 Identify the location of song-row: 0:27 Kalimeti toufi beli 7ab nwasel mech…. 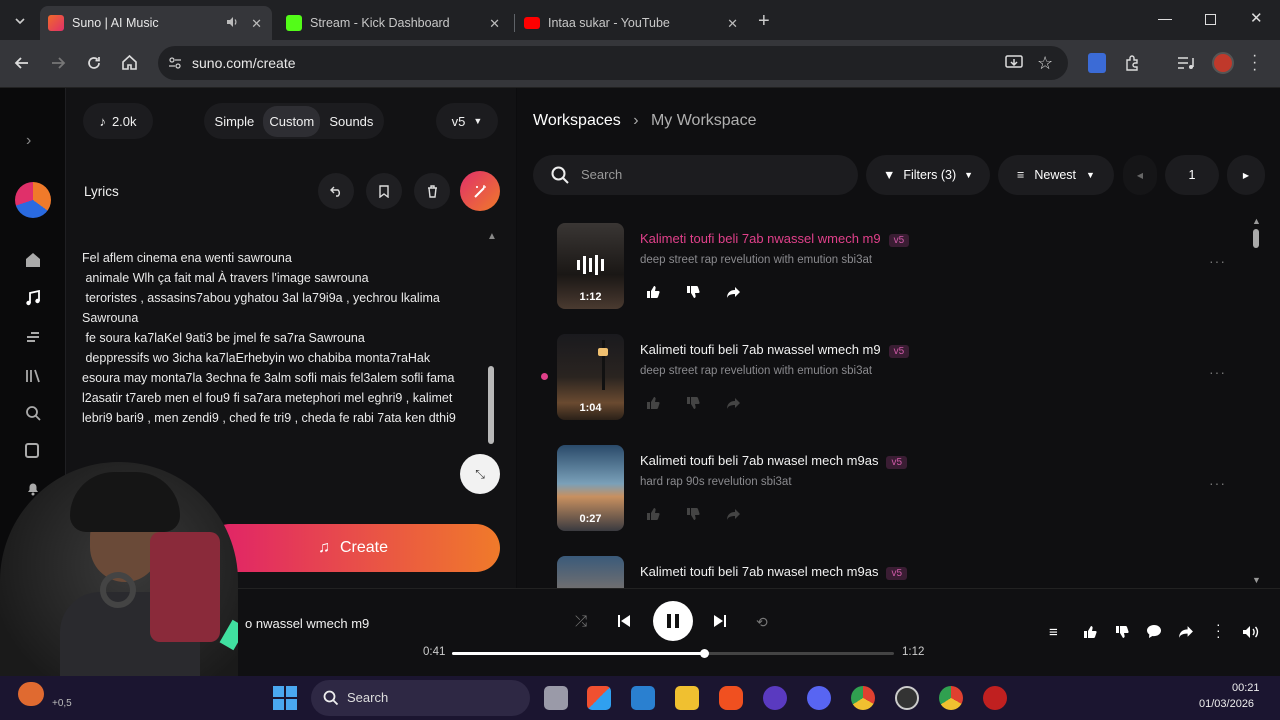
(891, 490).